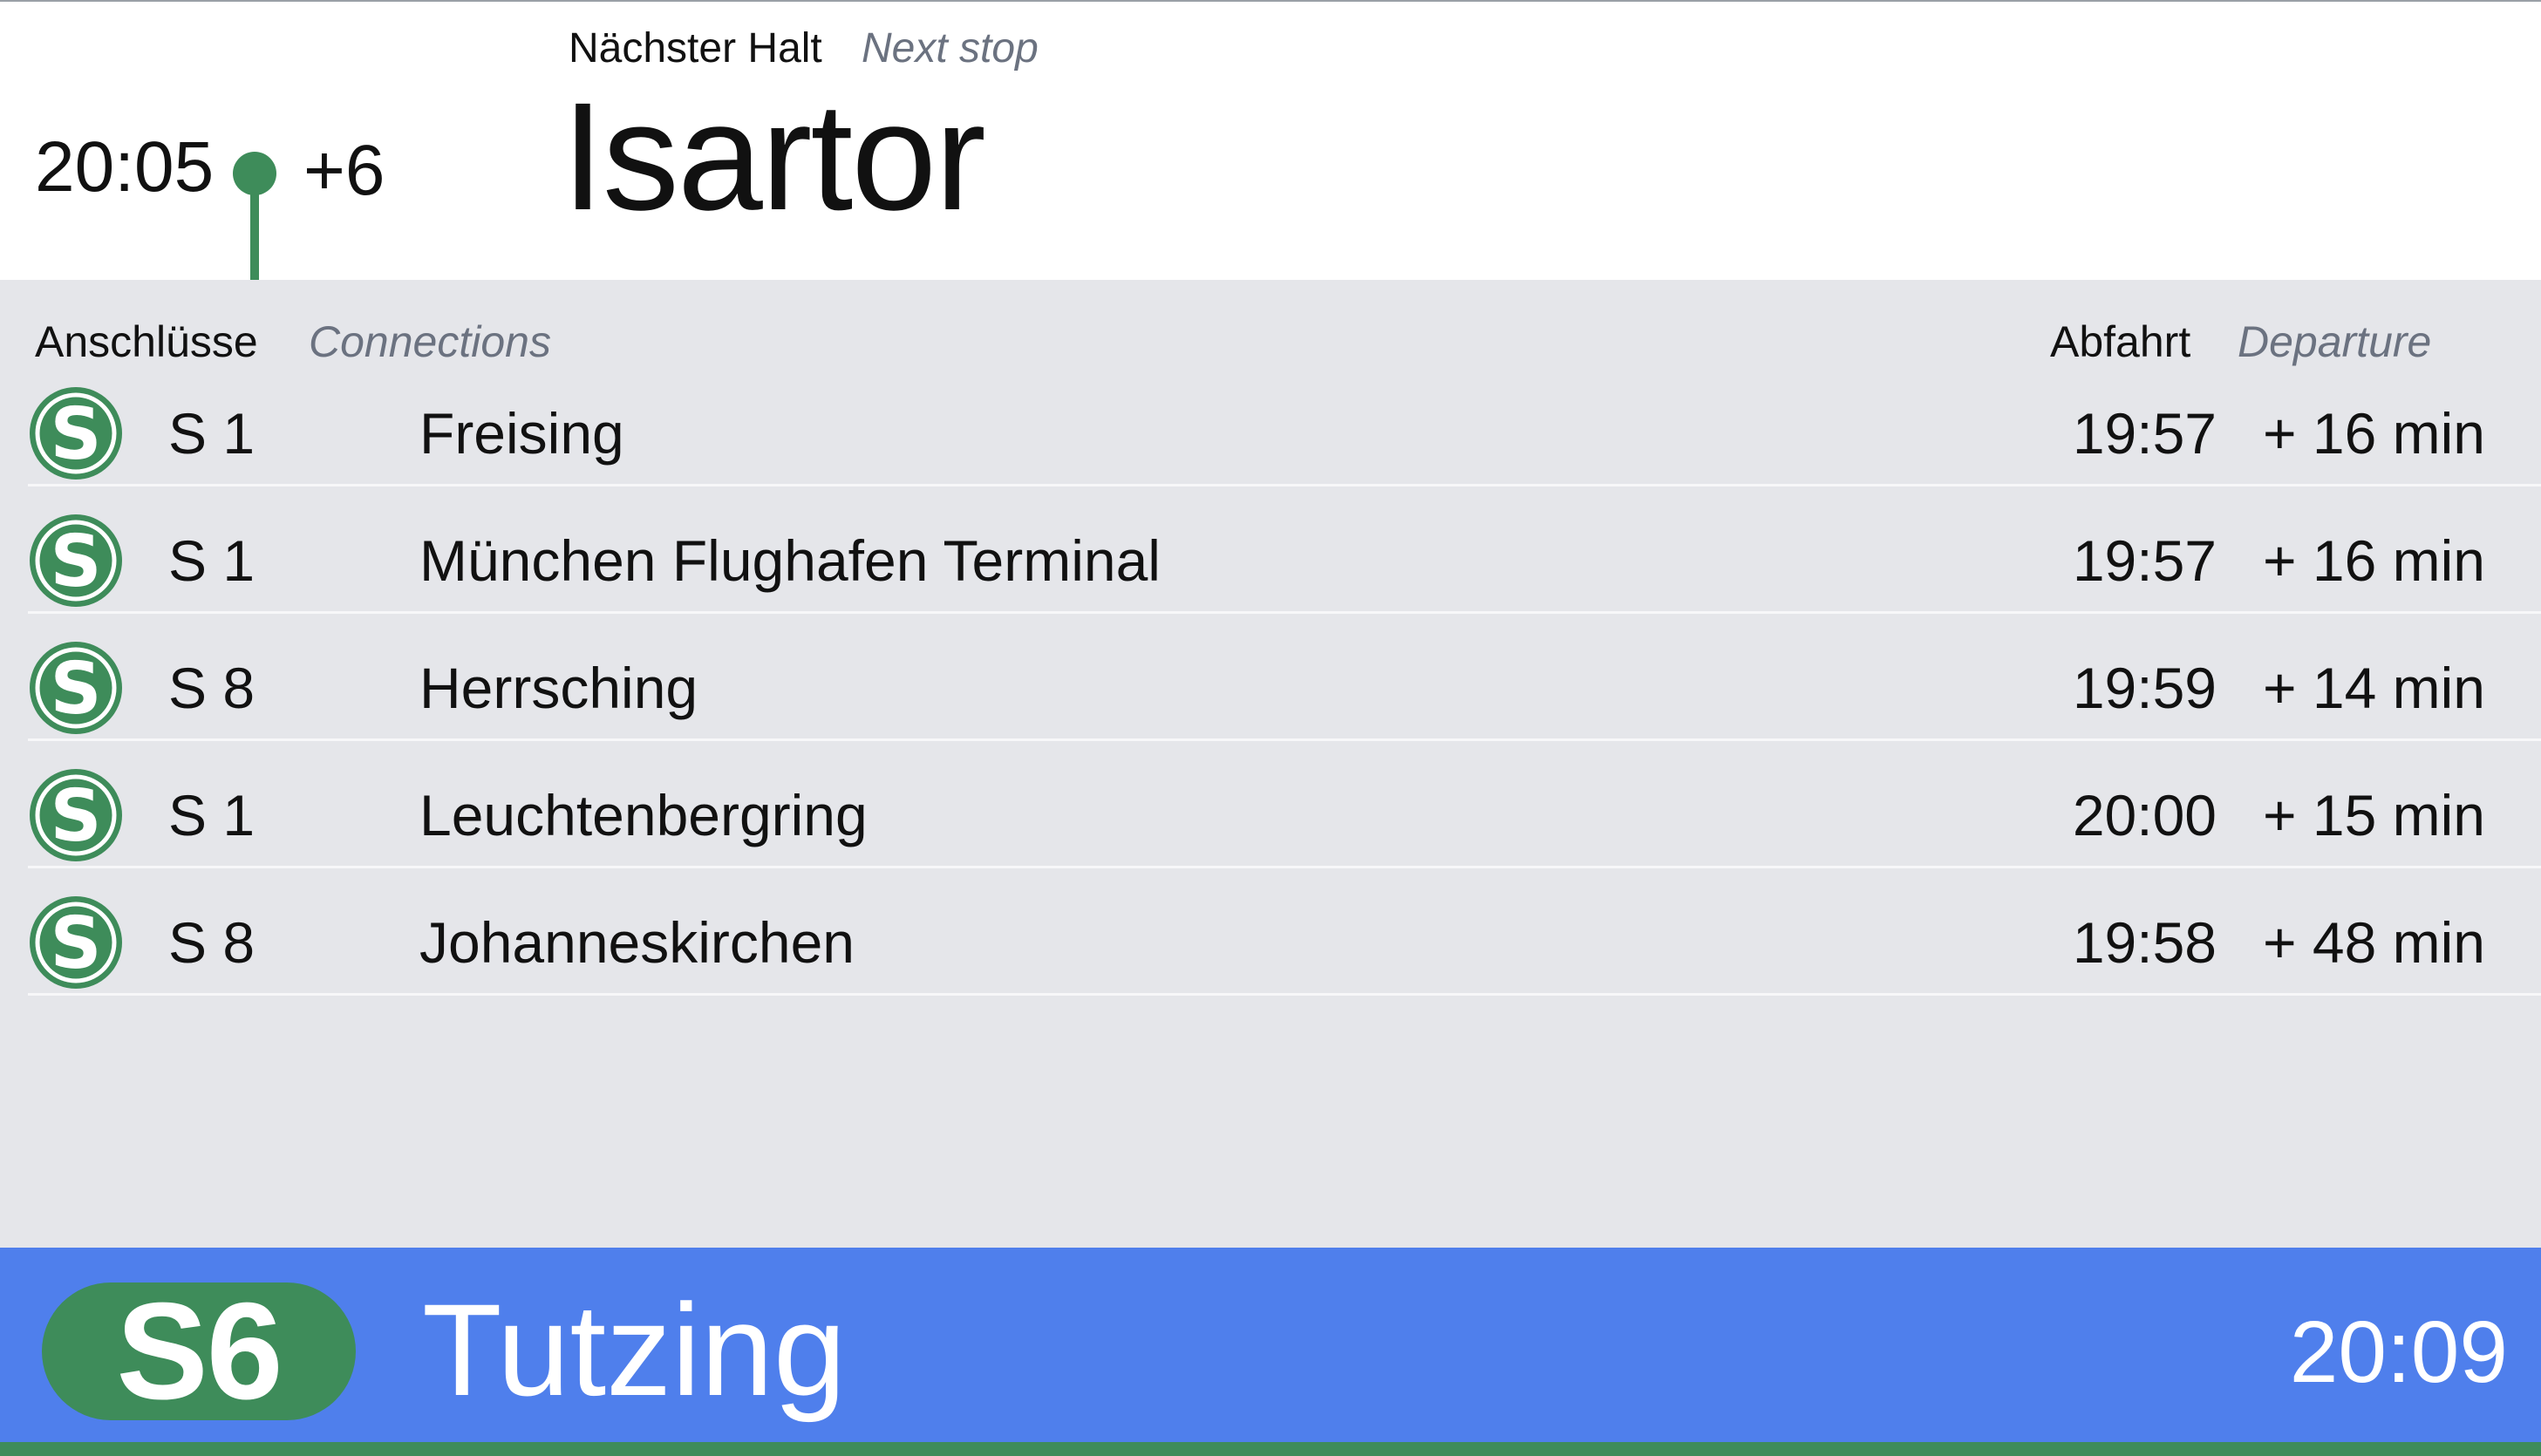 Image resolution: width=2541 pixels, height=1456 pixels. What do you see at coordinates (1284, 931) in the screenshot?
I see `connection-row: S S 8 Johanneskirchen 19:58 + 48 min` at bounding box center [1284, 931].